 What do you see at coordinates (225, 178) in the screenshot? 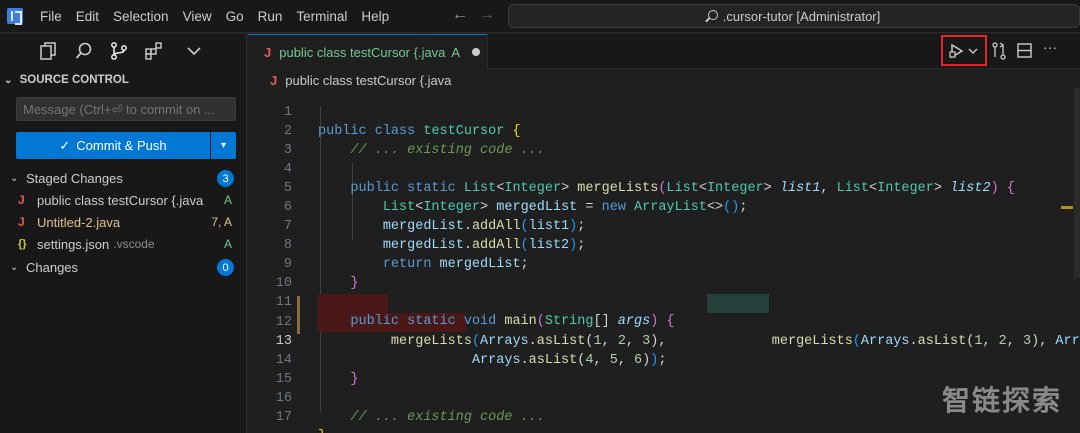
I see `staged-count-badge: 3` at bounding box center [225, 178].